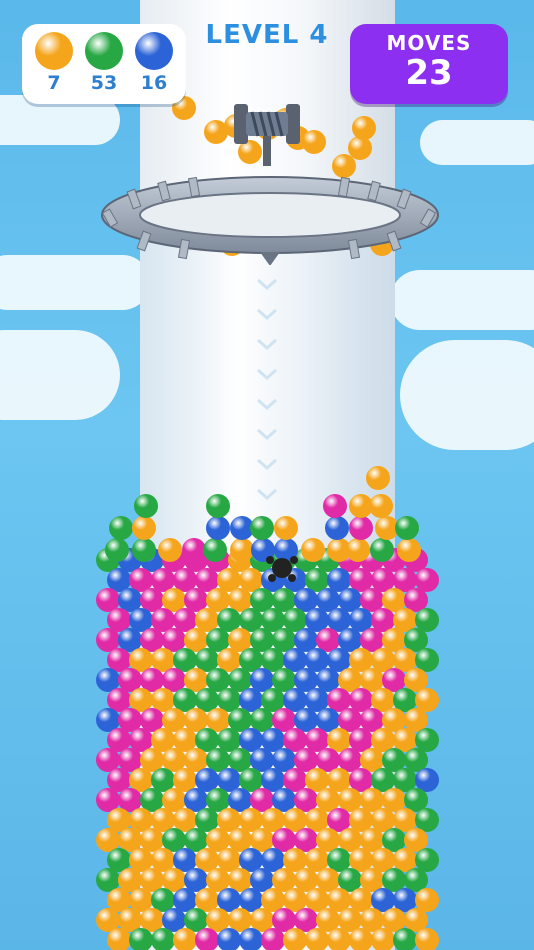 The width and height of the screenshot is (534, 950). I want to click on saw-ring, so click(270, 217).